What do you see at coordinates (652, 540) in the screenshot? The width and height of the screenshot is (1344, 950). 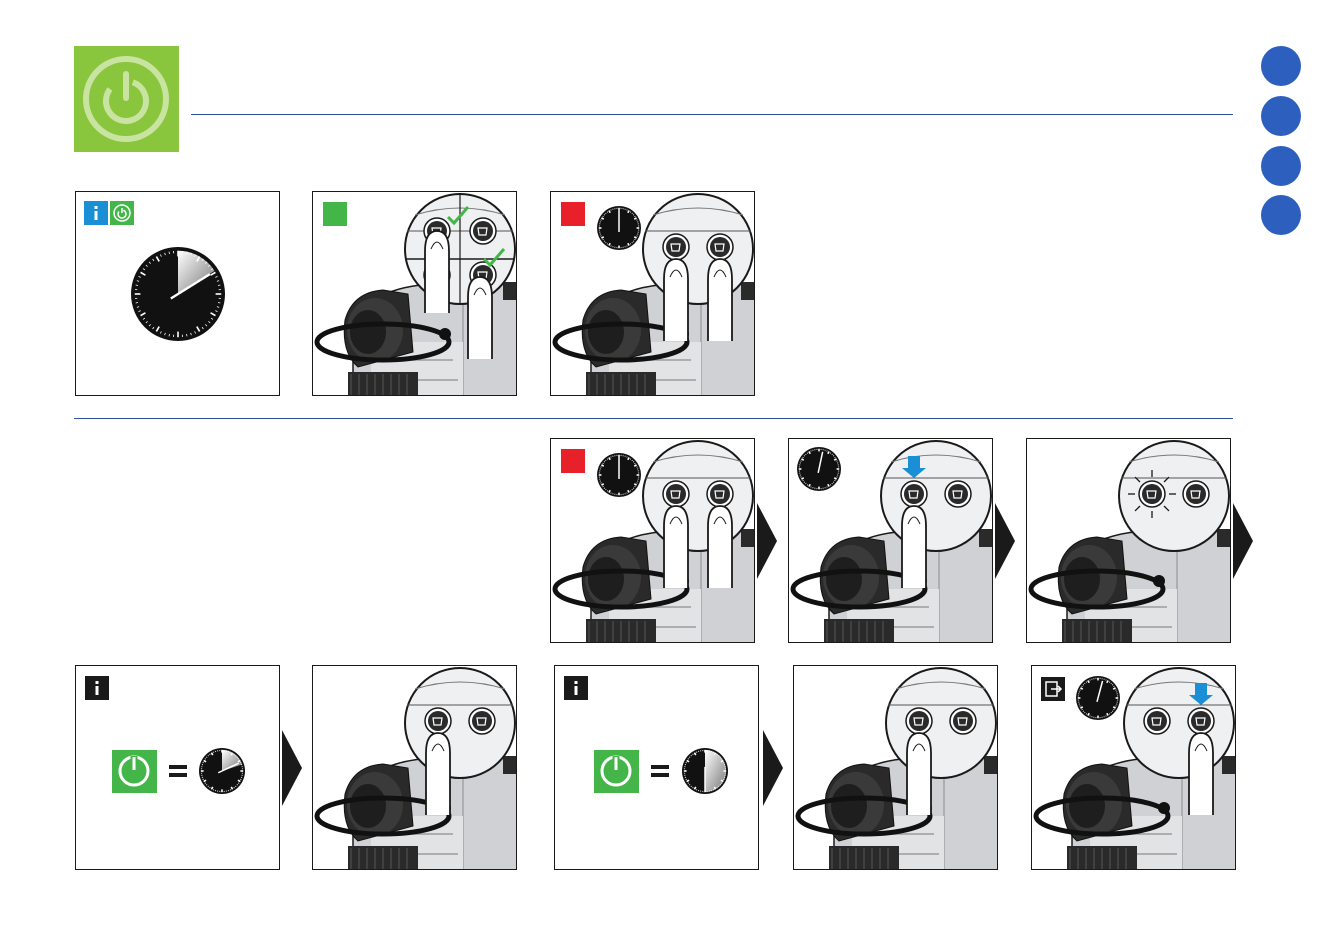 I see `panel-row2-hold-both` at bounding box center [652, 540].